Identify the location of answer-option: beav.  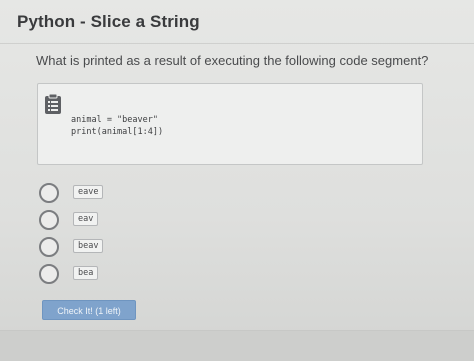
(98, 247).